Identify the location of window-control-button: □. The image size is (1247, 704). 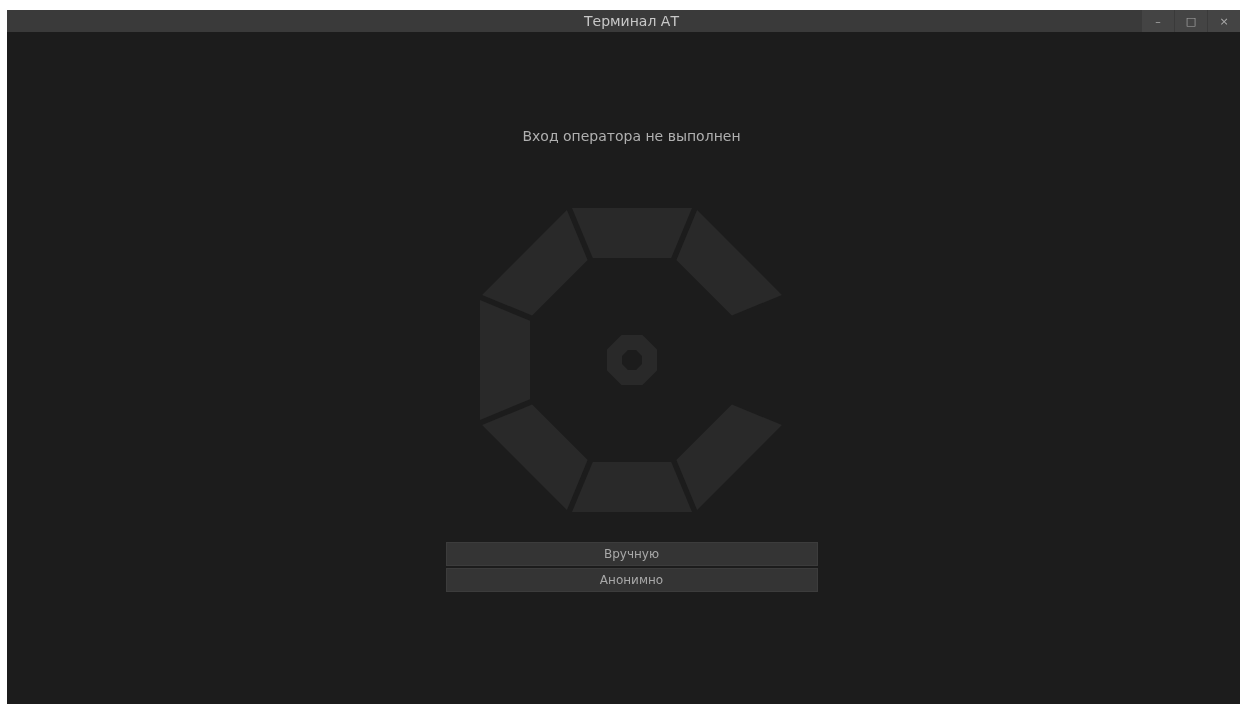
(1191, 21).